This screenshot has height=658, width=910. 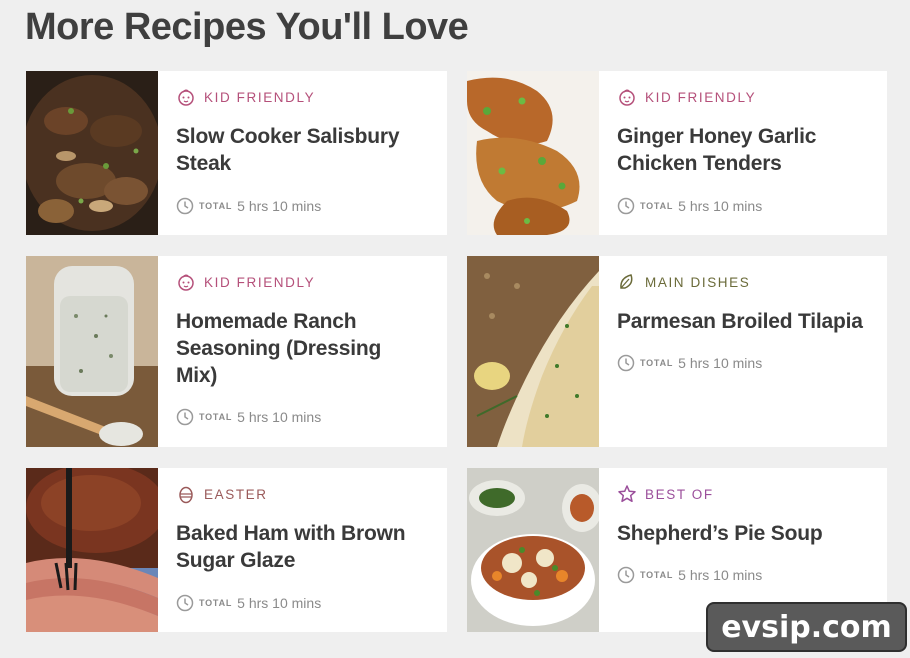 I want to click on recipe-title-line: Slow Cooker Salisbury, so click(x=288, y=136).